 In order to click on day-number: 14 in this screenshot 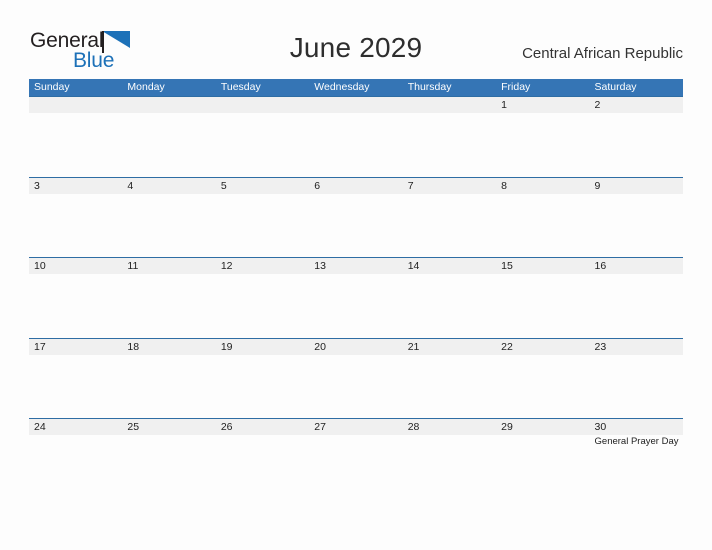, I will do `click(449, 266)`.